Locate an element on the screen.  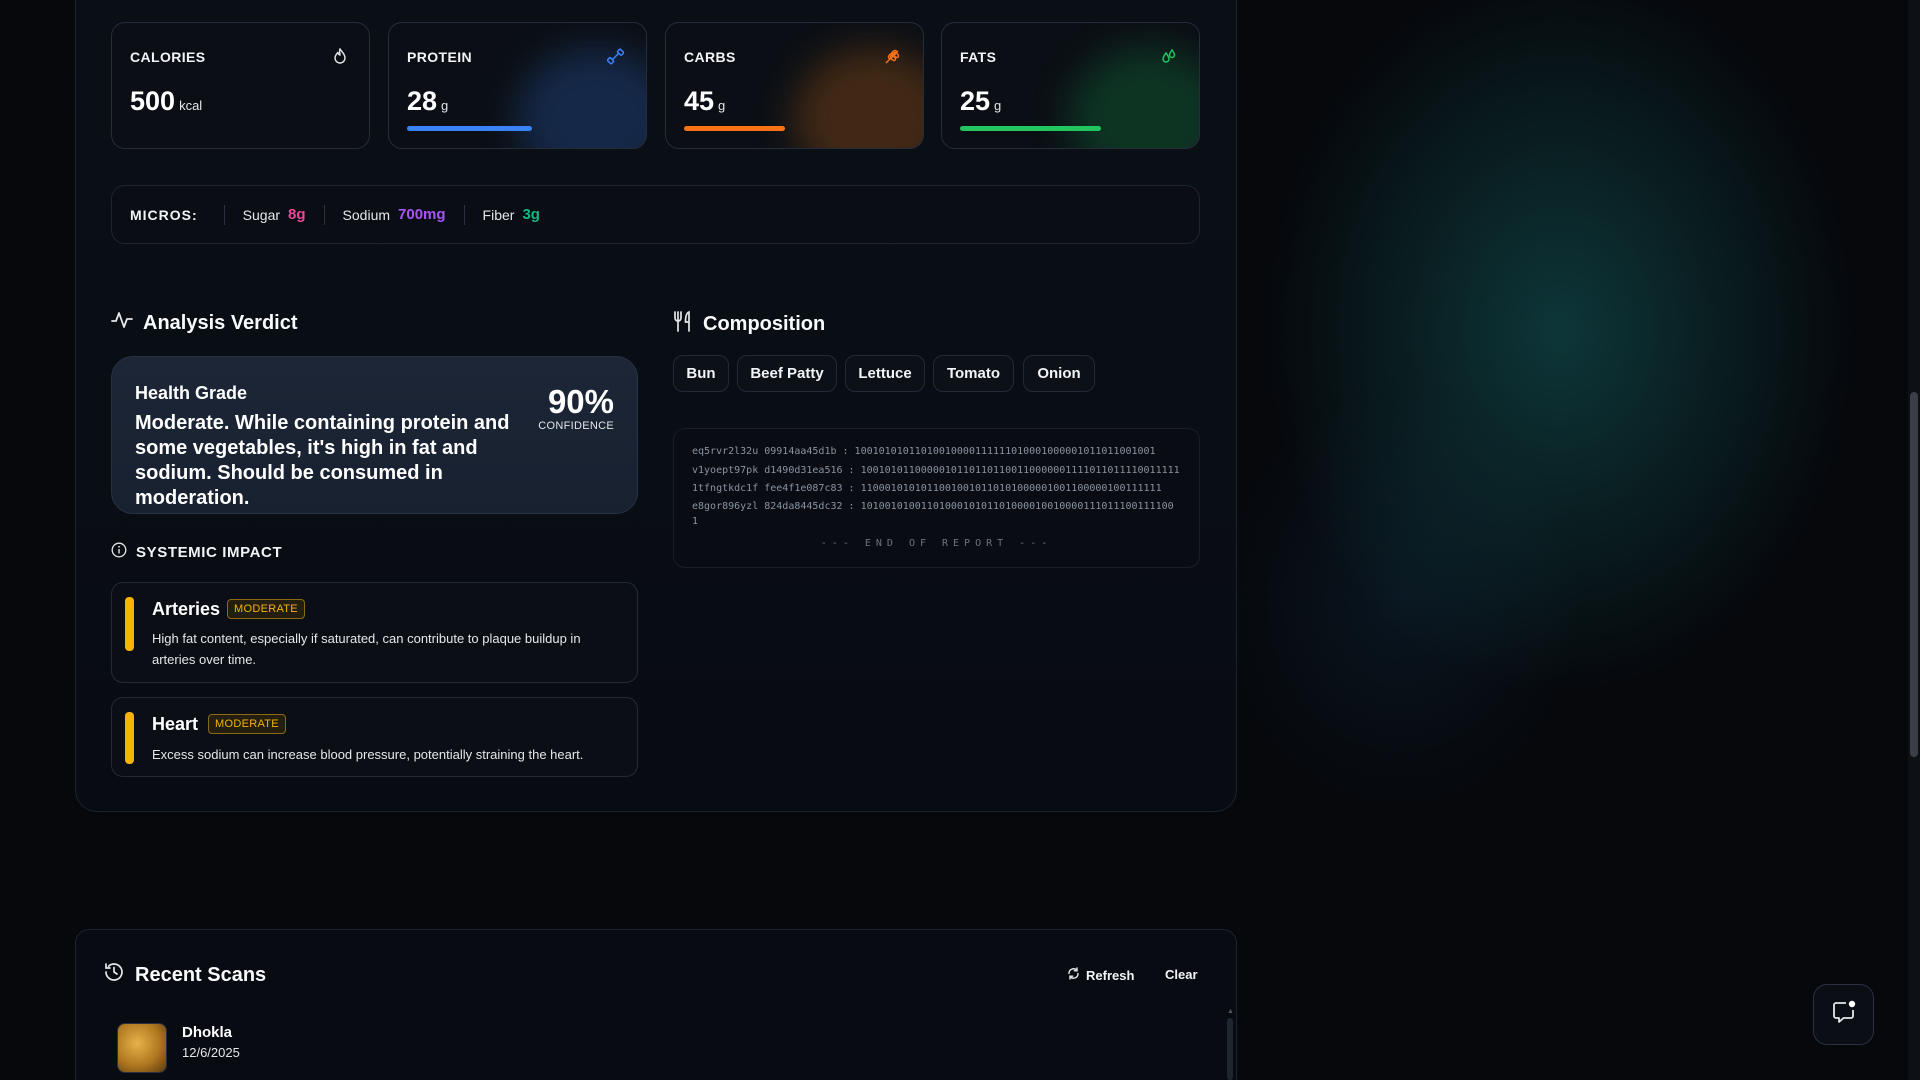
chat-icon is located at coordinates (1844, 1014).